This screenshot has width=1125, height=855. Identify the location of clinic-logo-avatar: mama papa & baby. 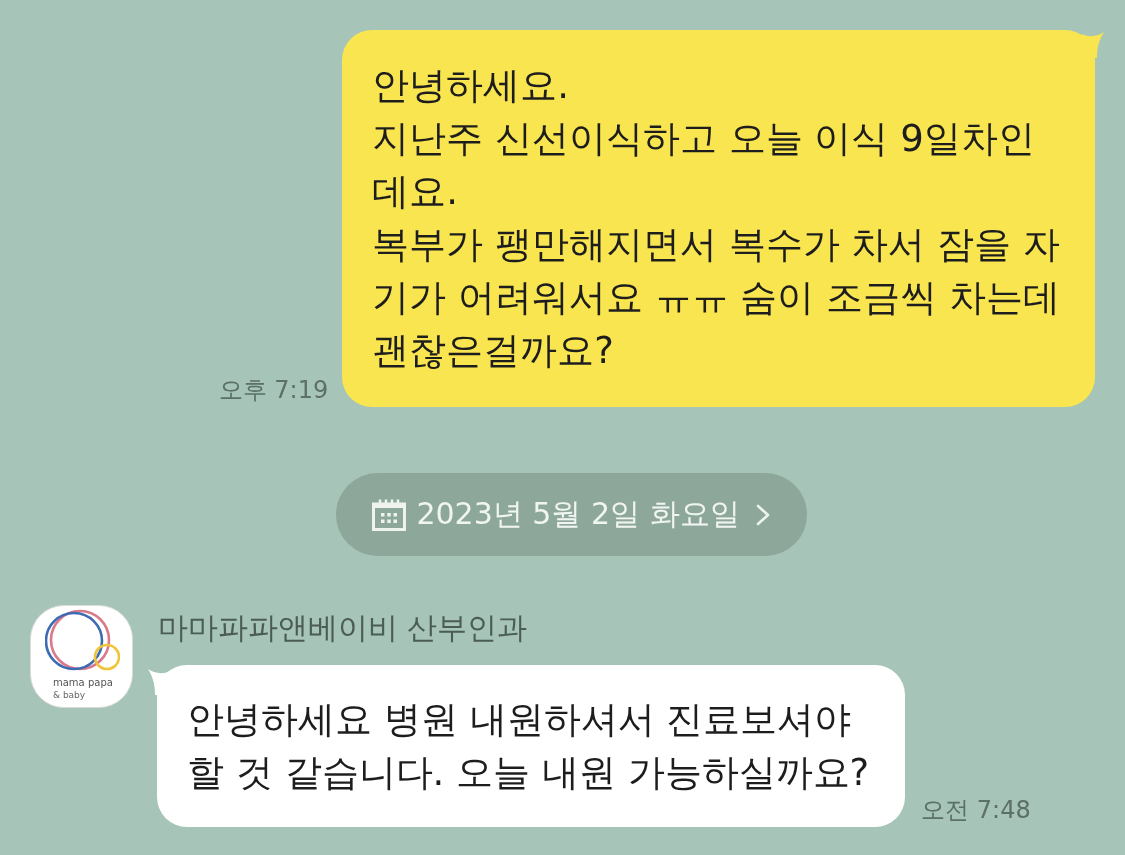
(81, 656).